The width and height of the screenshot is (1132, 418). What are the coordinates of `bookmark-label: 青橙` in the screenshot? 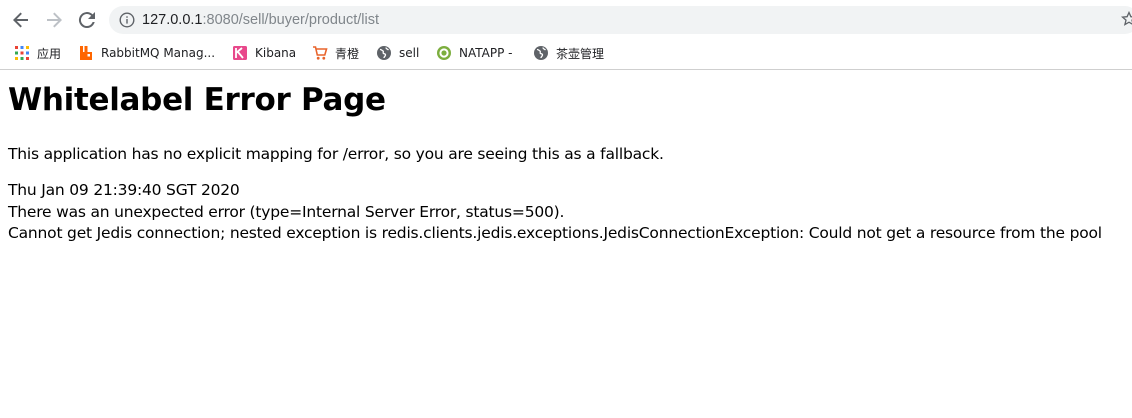 It's located at (347, 53).